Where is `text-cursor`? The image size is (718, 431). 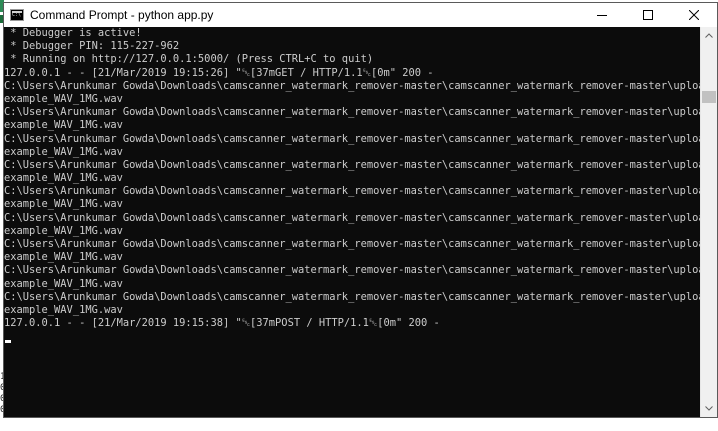
text-cursor is located at coordinates (8, 341).